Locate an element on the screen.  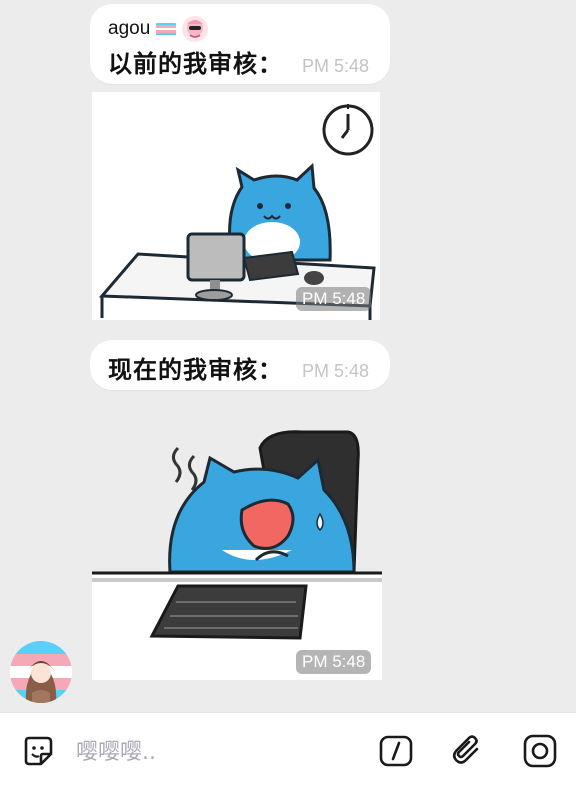
clock-icon is located at coordinates (348, 130).